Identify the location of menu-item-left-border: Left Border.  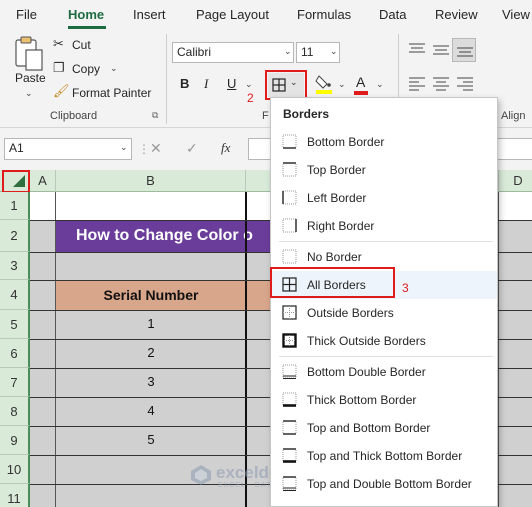
(384, 198).